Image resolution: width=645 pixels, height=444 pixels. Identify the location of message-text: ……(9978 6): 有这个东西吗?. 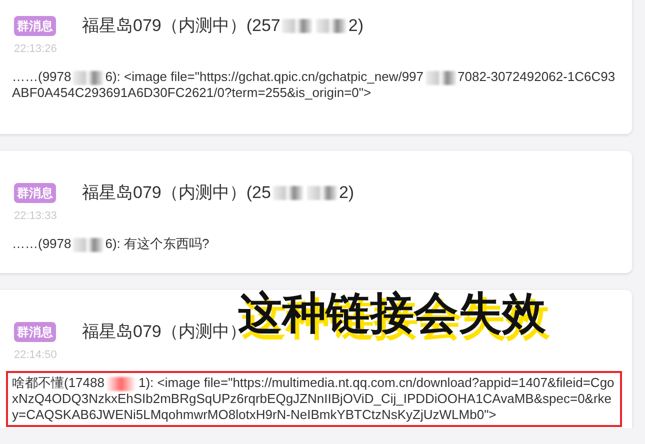
(110, 244).